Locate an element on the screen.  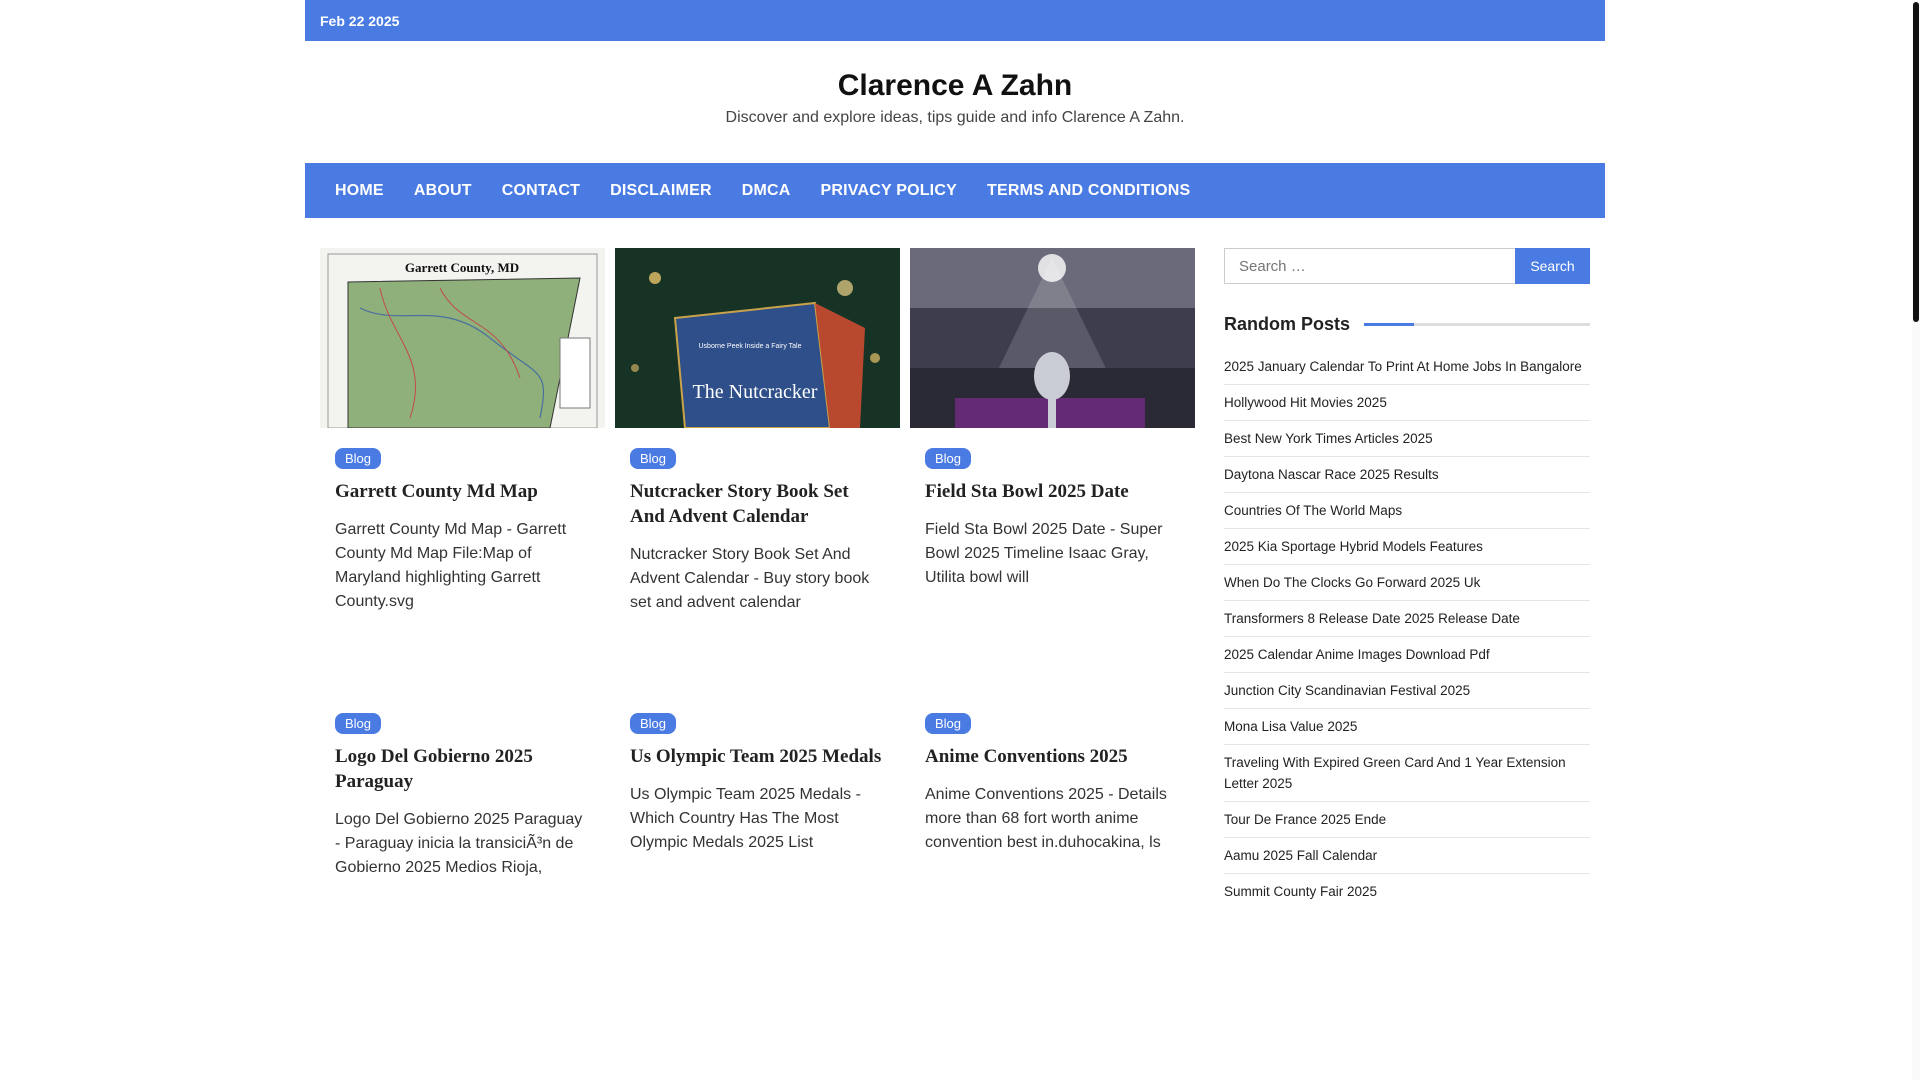
random-post-link: Junction City Scandinavian Festival 2025 is located at coordinates (1407, 691).